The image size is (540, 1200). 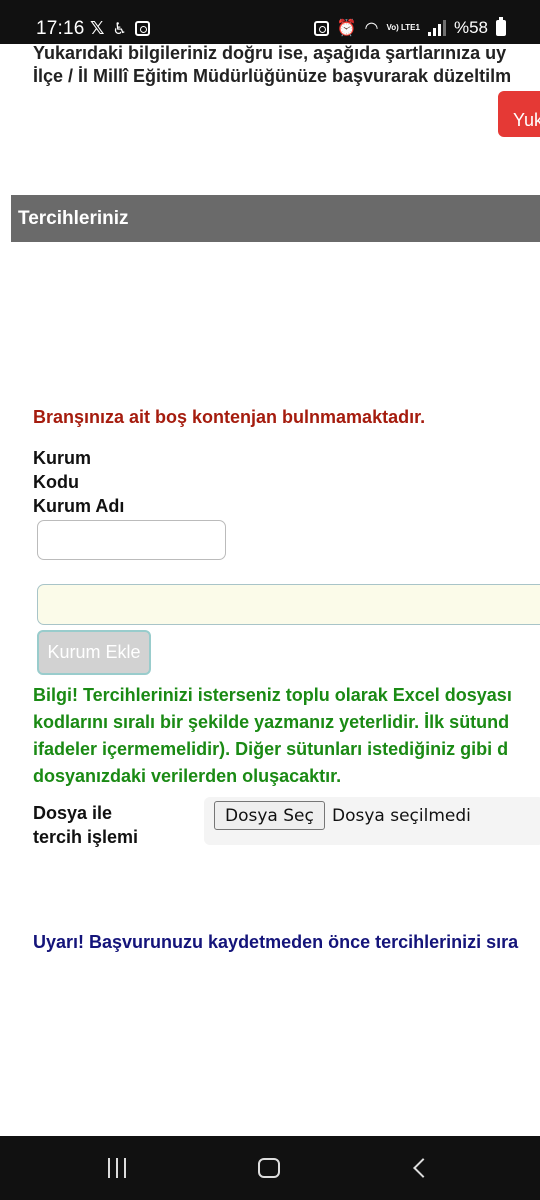 I want to click on back-icon, so click(x=423, y=1168).